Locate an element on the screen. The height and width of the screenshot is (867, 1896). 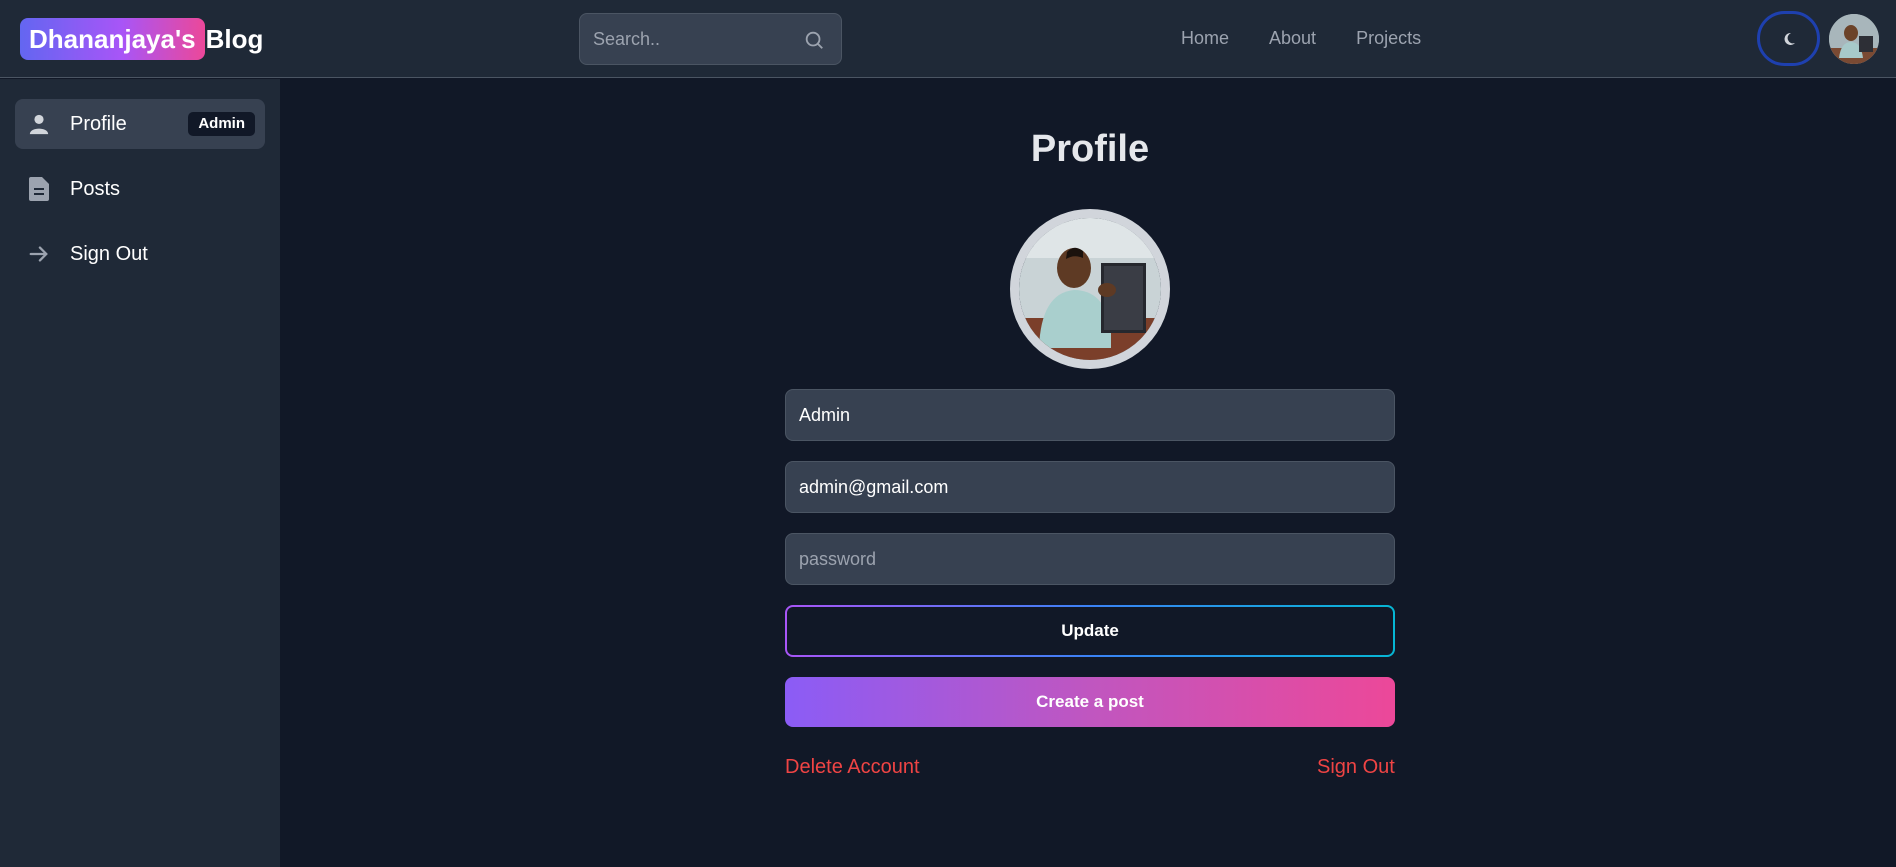
moon-icon is located at coordinates (1789, 38).